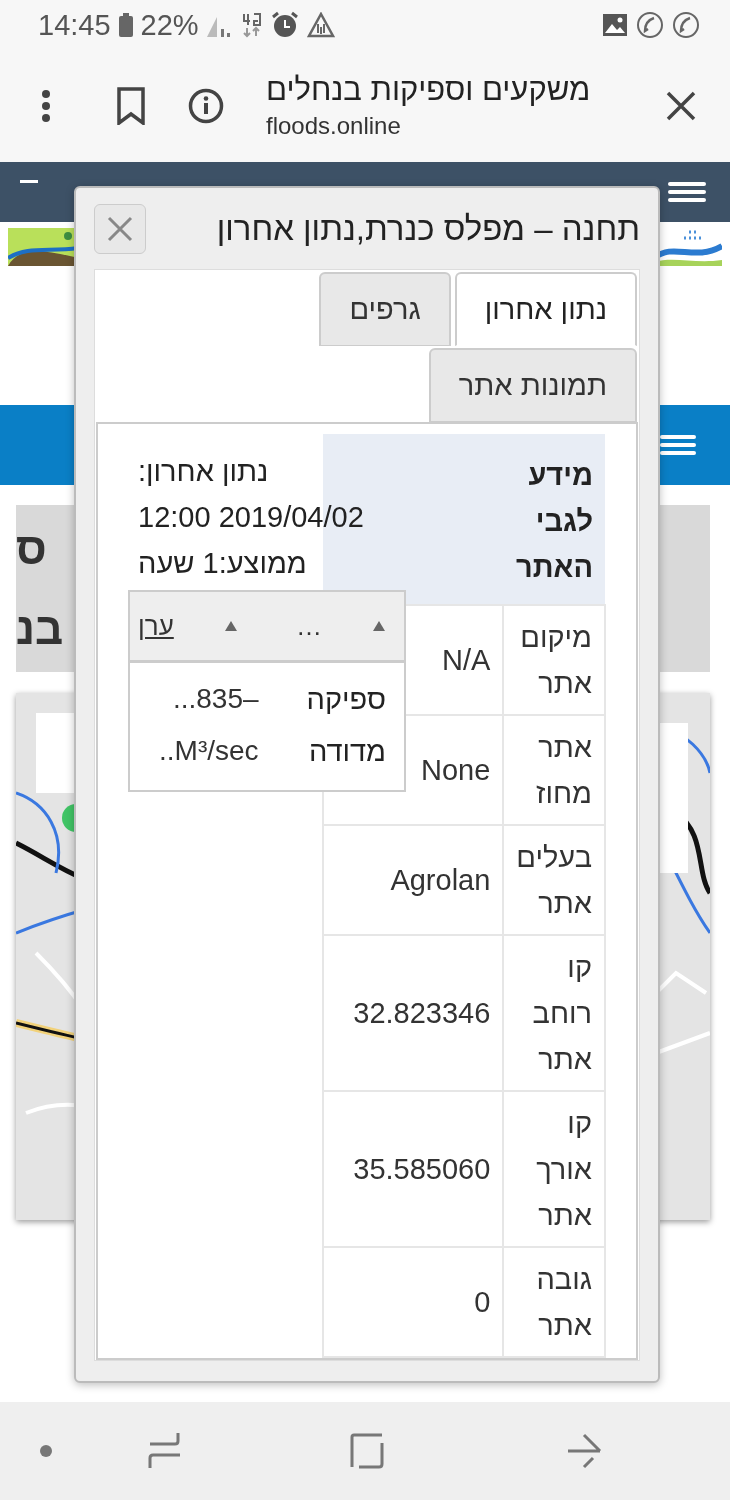  What do you see at coordinates (203, 471) in the screenshot?
I see `info-text: נתון אחרון:` at bounding box center [203, 471].